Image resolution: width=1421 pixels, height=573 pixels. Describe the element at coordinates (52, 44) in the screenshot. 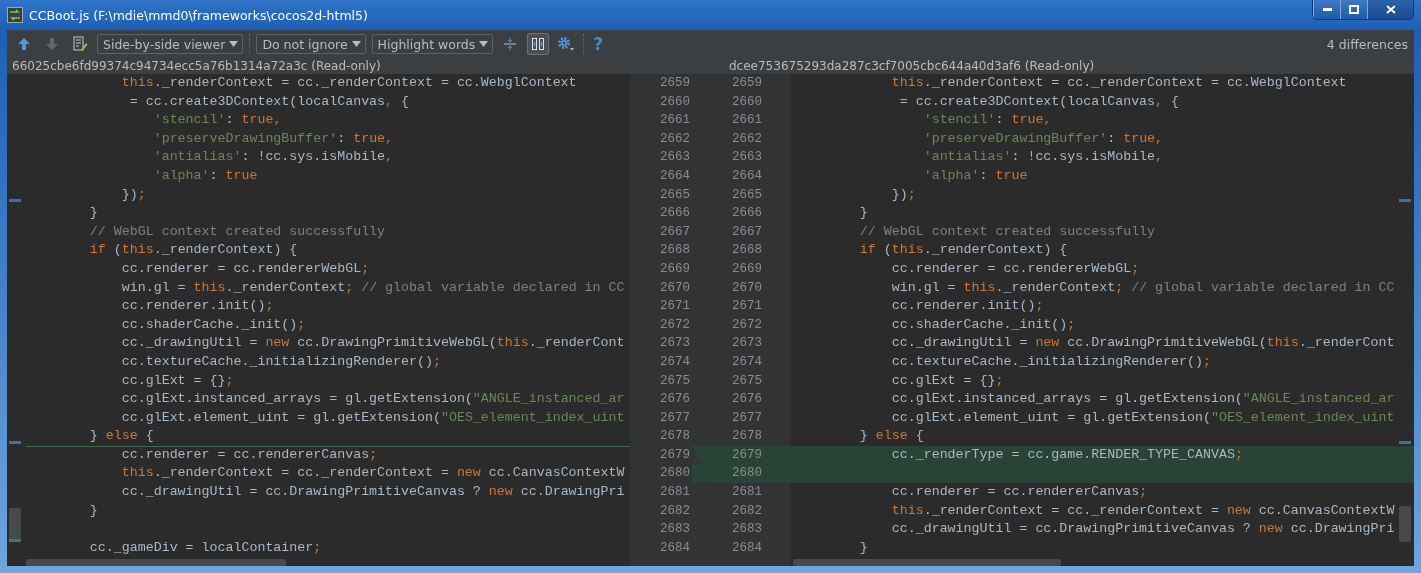

I see `arrow-down-icon` at that location.